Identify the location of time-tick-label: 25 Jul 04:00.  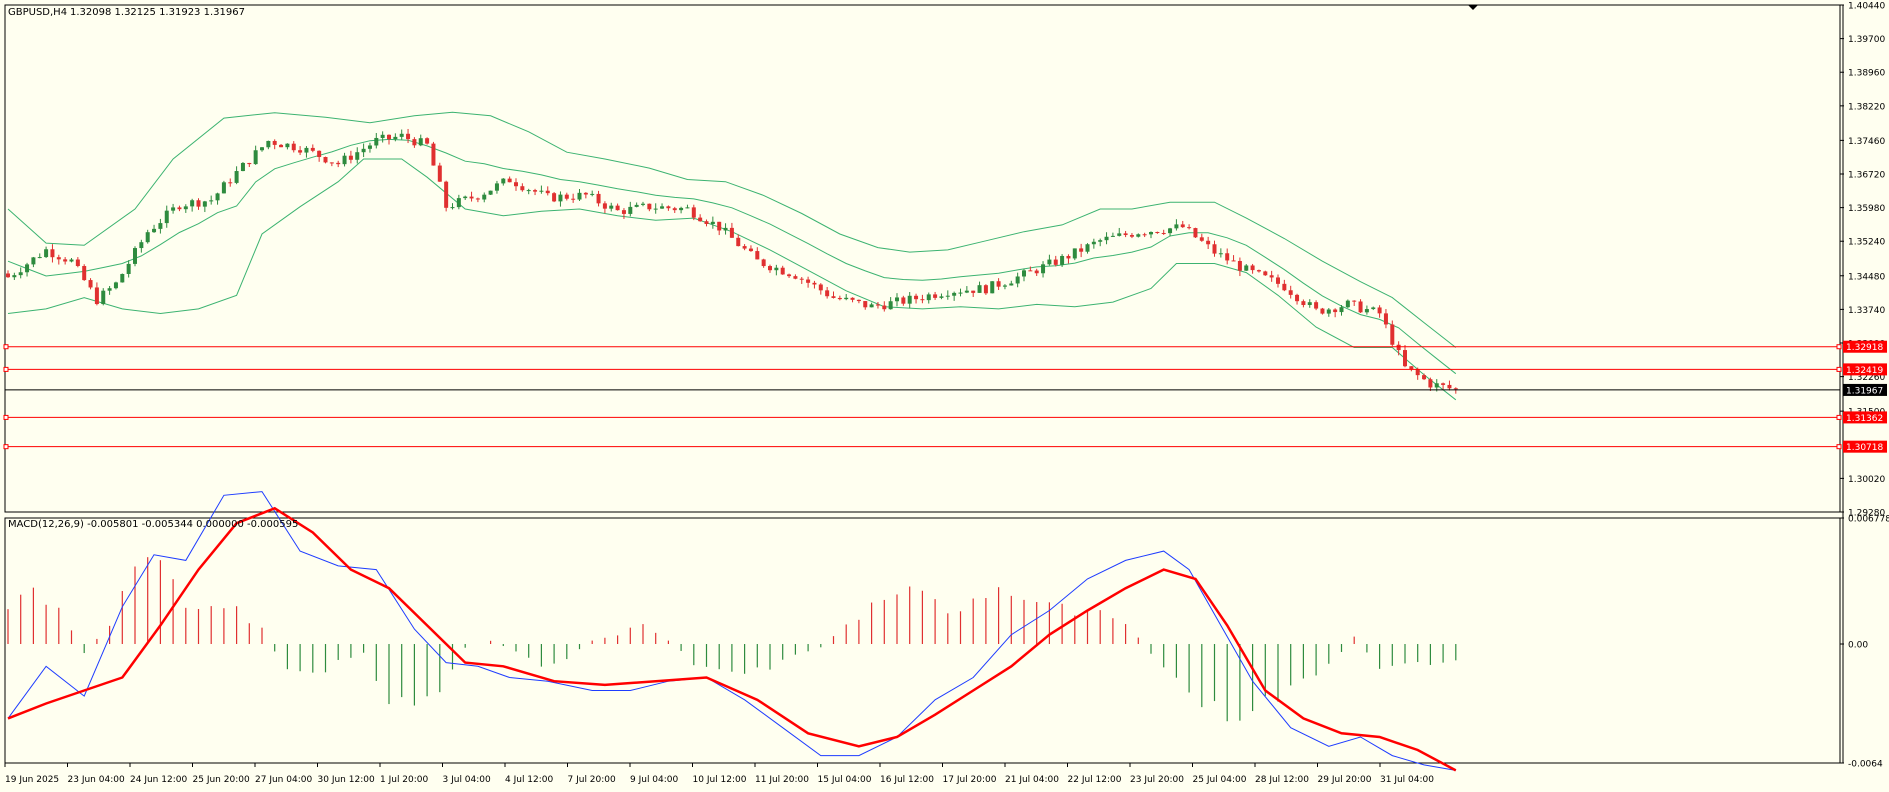
(1220, 780).